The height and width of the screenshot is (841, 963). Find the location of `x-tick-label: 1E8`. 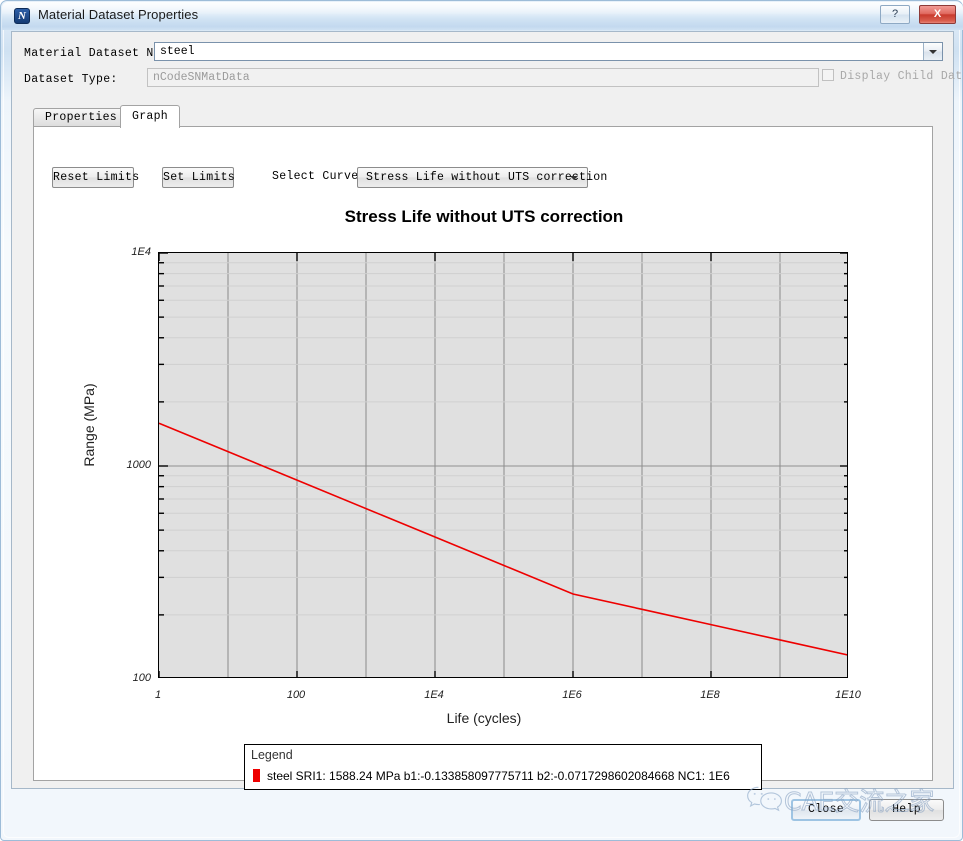

x-tick-label: 1E8 is located at coordinates (710, 695).